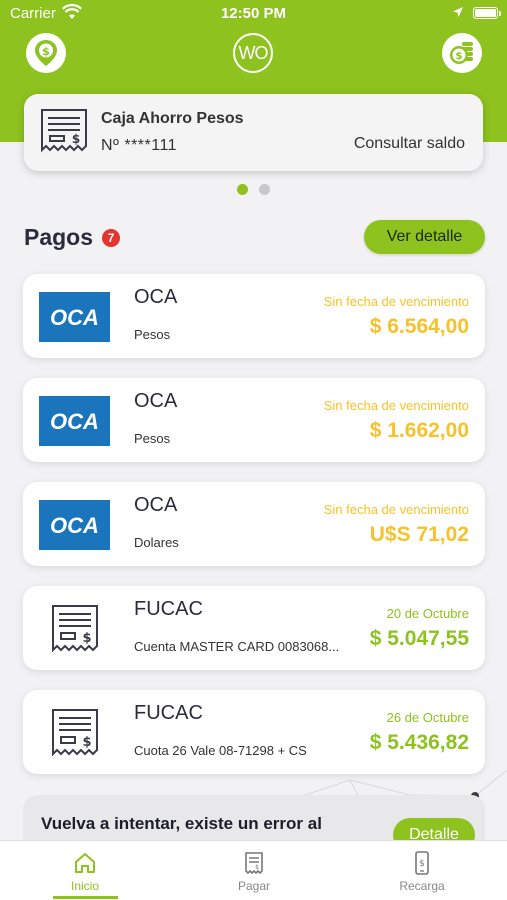 This screenshot has width=507, height=900. I want to click on tab-label: Inicio, so click(84, 886).